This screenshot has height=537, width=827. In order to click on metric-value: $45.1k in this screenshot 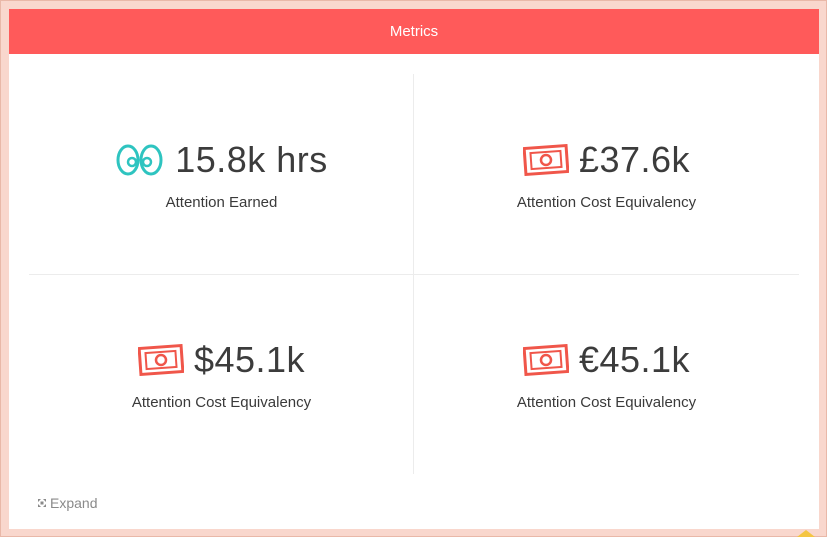, I will do `click(249, 359)`.